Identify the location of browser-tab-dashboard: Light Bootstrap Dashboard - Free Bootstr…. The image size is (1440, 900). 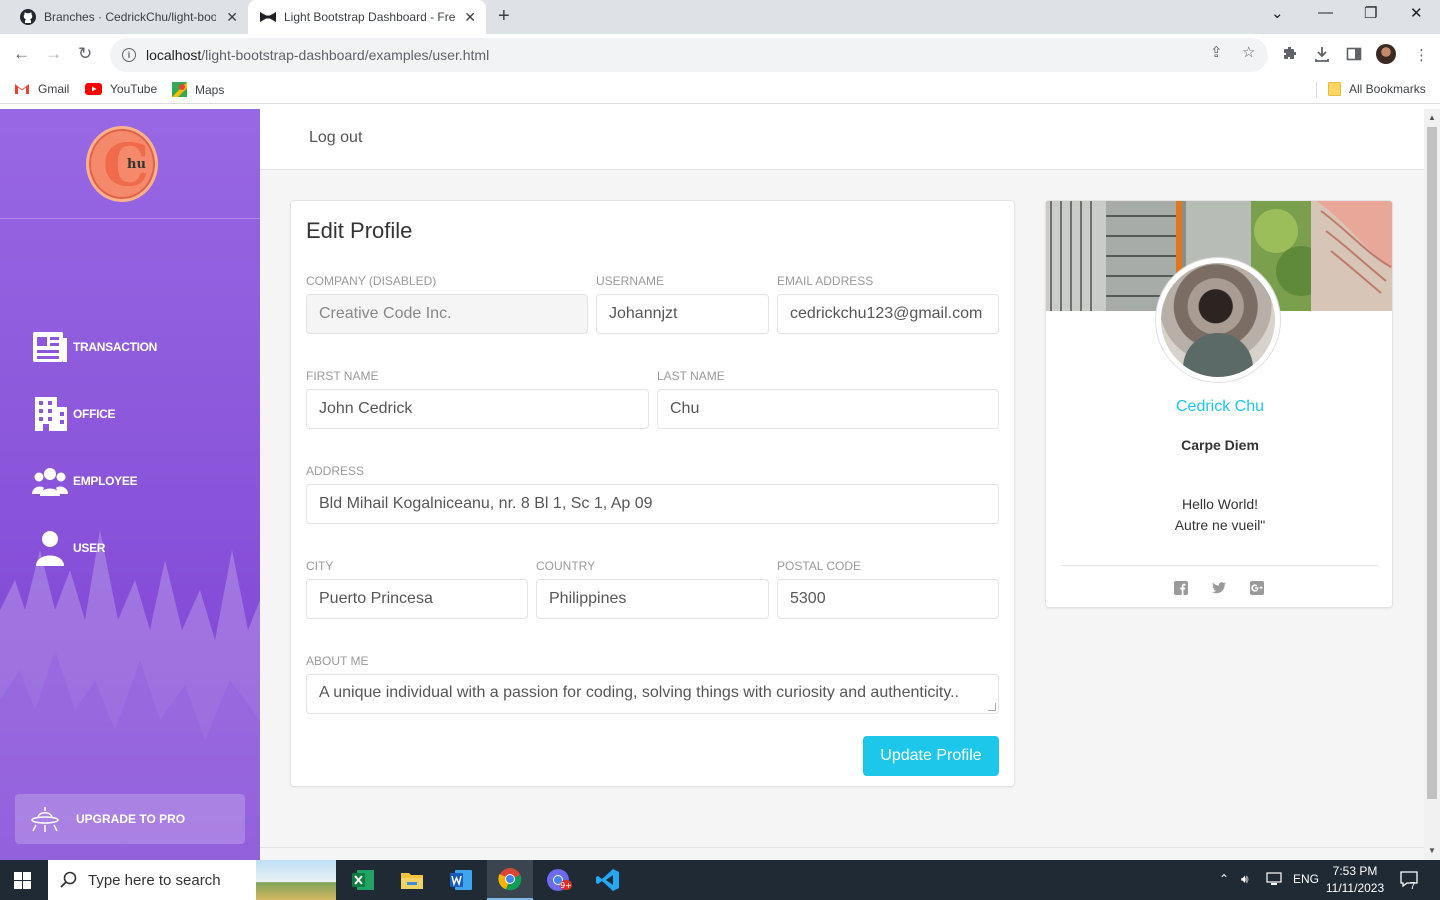
(367, 17).